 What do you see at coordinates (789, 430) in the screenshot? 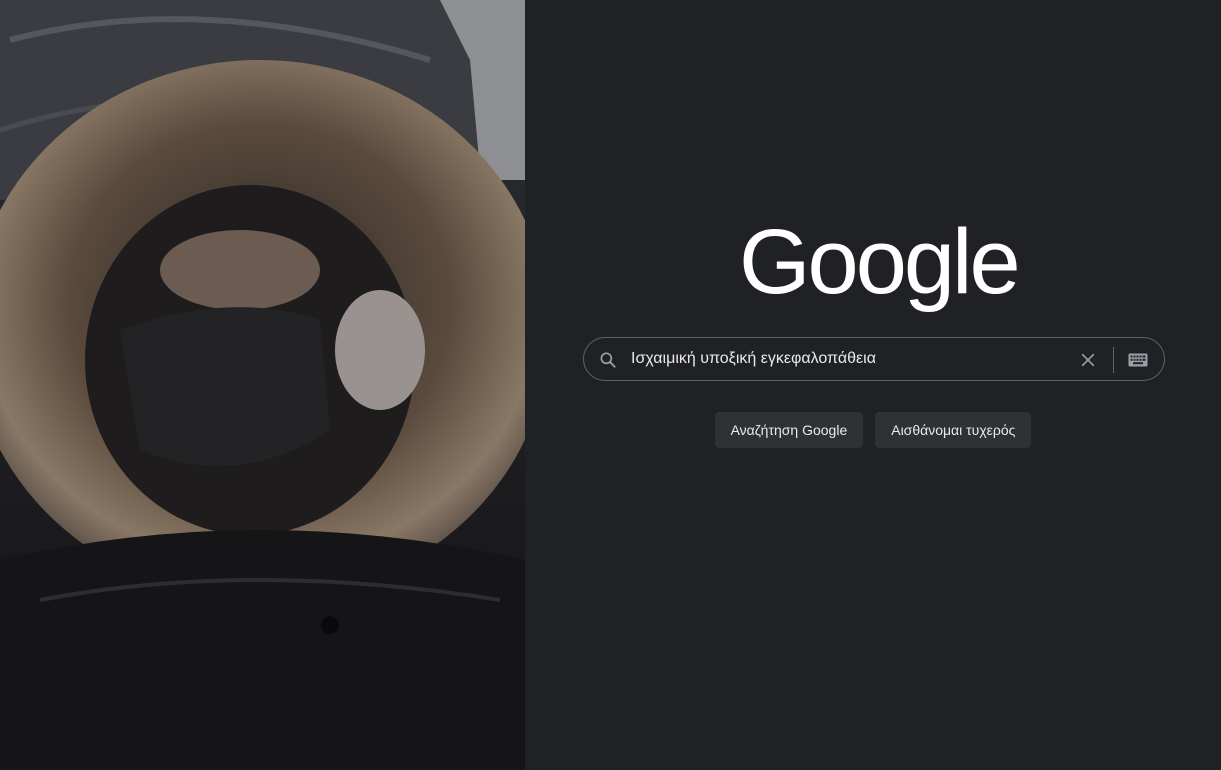
I see `google-search-button: Αναζήτηση Google` at bounding box center [789, 430].